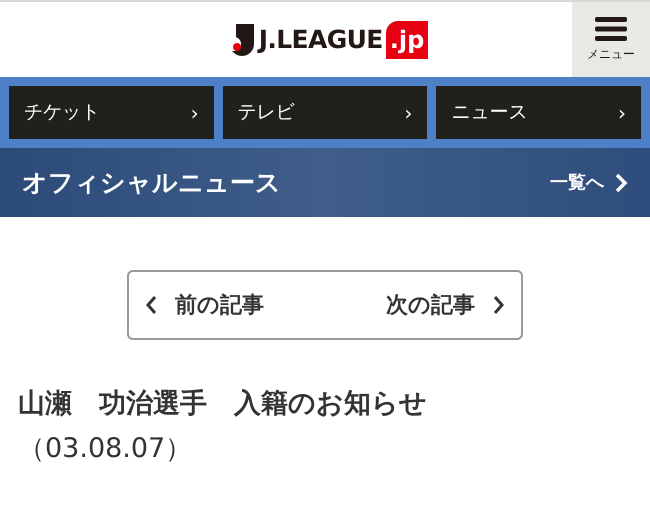 Image resolution: width=650 pixels, height=513 pixels. Describe the element at coordinates (445, 305) in the screenshot. I see `next-link: 次の記事` at that location.